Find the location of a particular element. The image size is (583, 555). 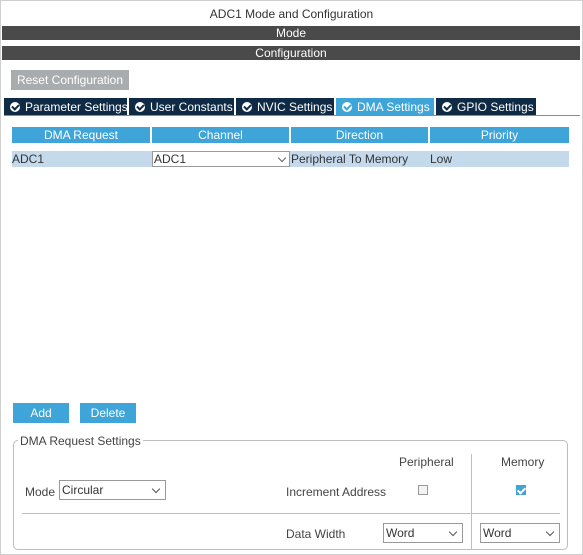

mode-label: Mode is located at coordinates (40, 492).